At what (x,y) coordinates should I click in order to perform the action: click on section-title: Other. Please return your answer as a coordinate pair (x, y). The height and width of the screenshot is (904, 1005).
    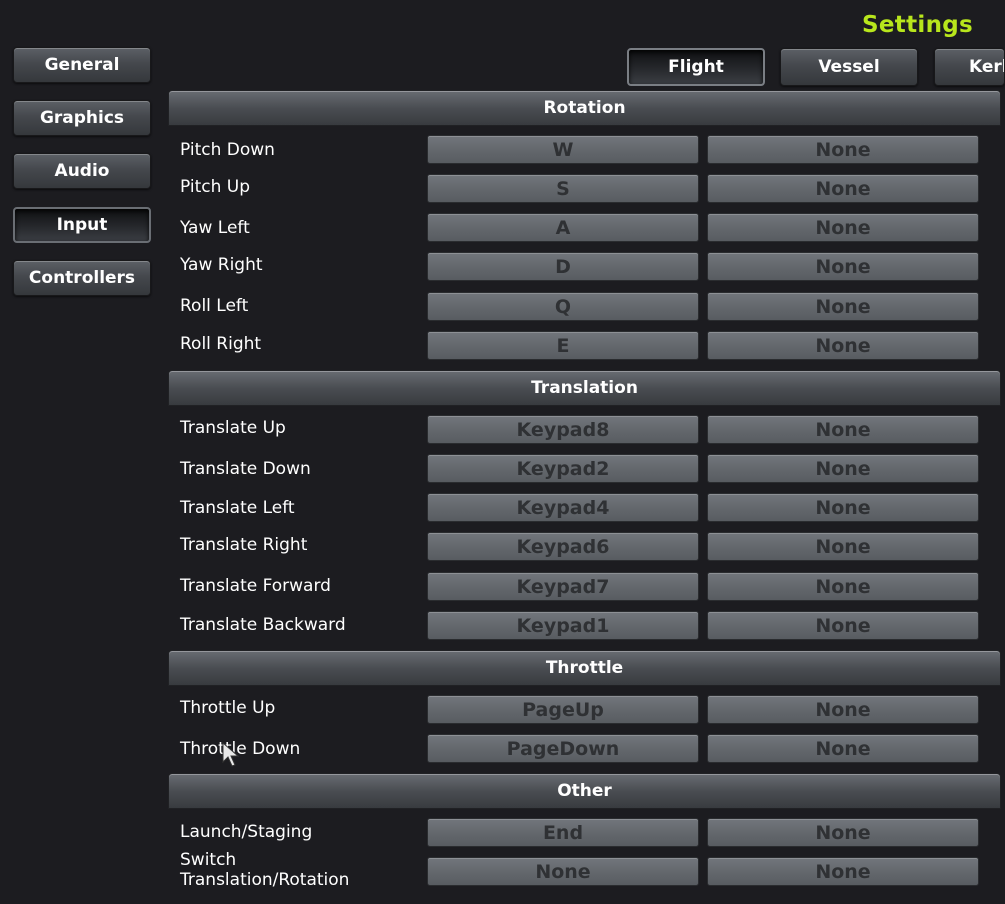
    Looking at the image, I should click on (584, 791).